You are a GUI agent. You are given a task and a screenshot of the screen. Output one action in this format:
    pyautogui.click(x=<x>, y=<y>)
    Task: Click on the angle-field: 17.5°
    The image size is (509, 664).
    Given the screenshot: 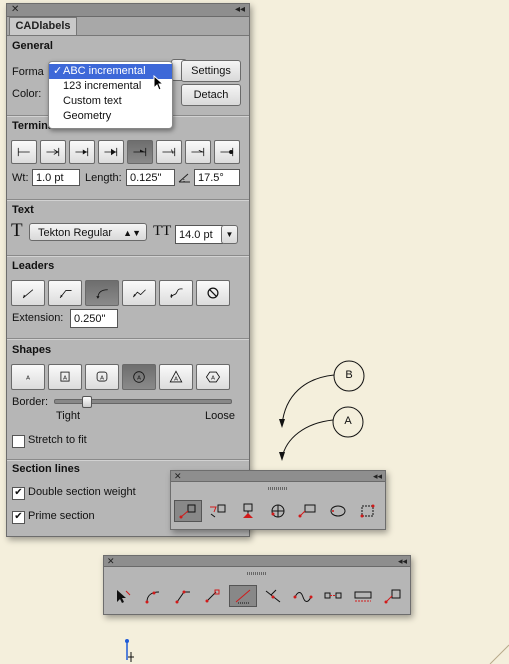 What is the action you would take?
    pyautogui.click(x=217, y=177)
    